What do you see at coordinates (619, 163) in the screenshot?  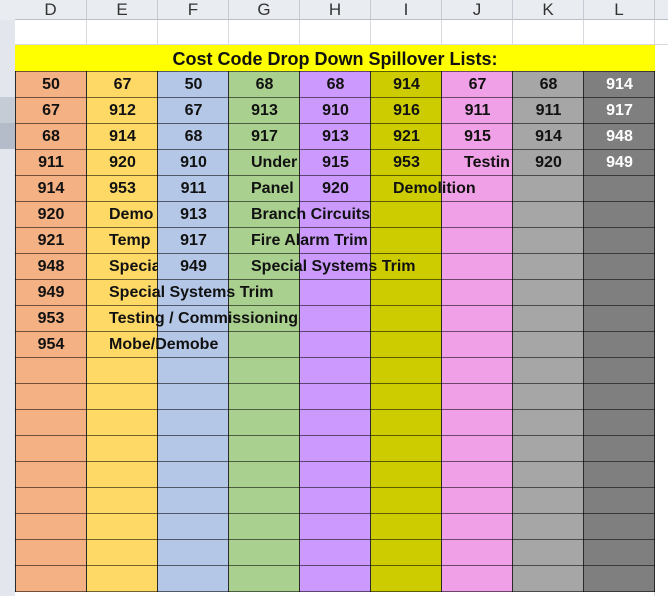 I see `cell-l4: 949` at bounding box center [619, 163].